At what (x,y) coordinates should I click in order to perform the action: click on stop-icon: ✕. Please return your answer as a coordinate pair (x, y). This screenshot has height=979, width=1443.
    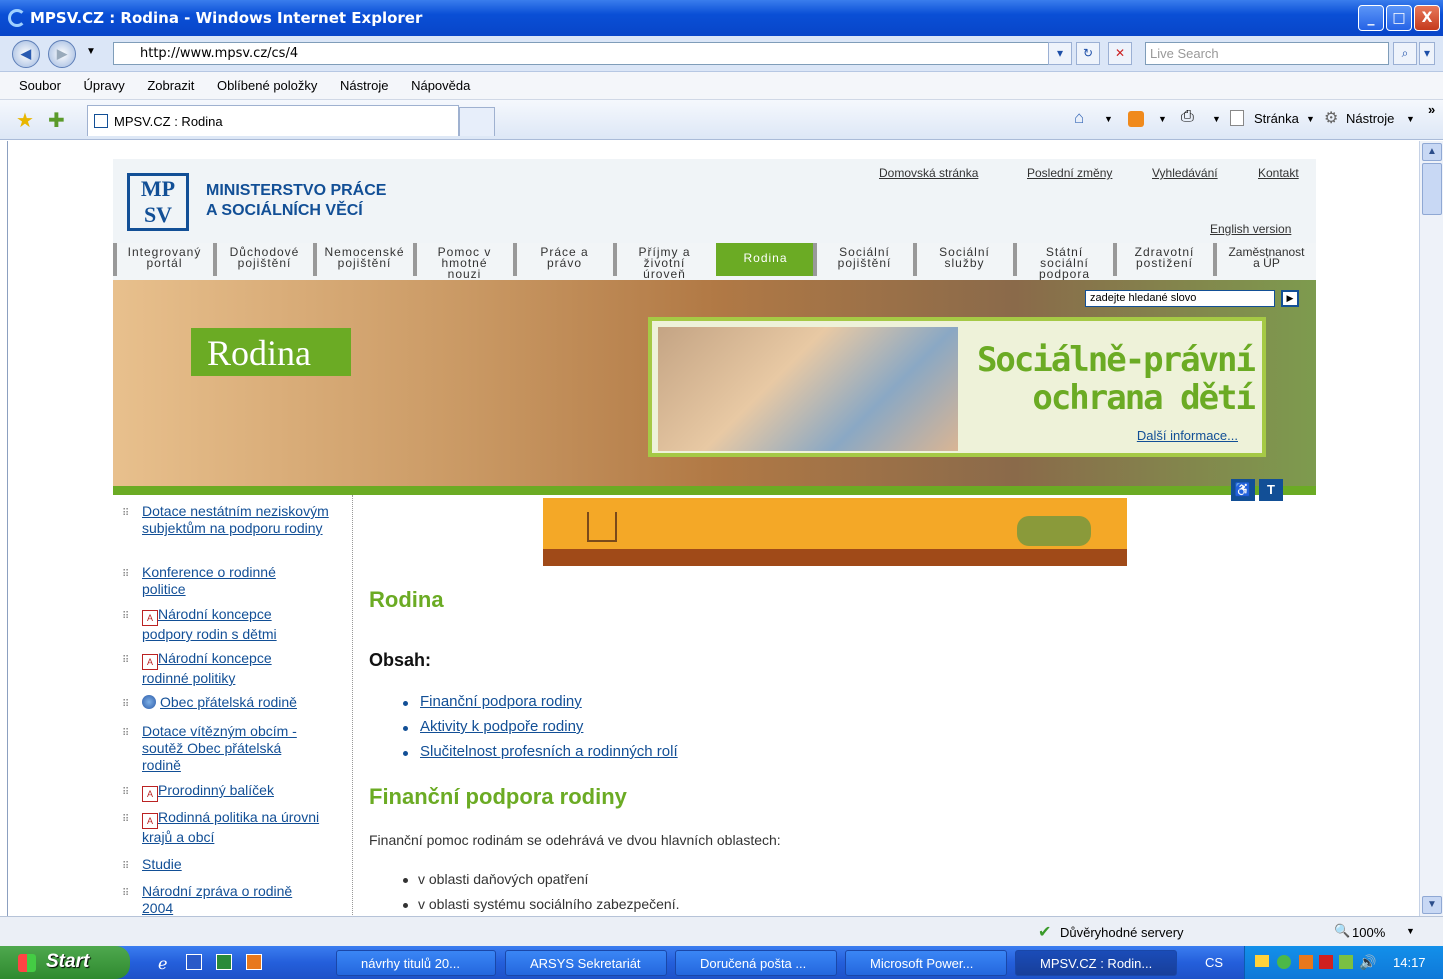
    Looking at the image, I should click on (1120, 53).